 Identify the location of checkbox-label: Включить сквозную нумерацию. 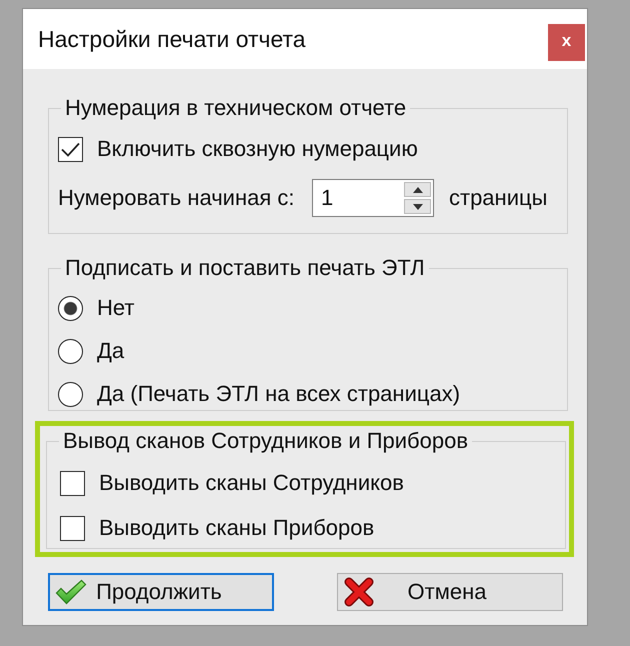
(257, 149).